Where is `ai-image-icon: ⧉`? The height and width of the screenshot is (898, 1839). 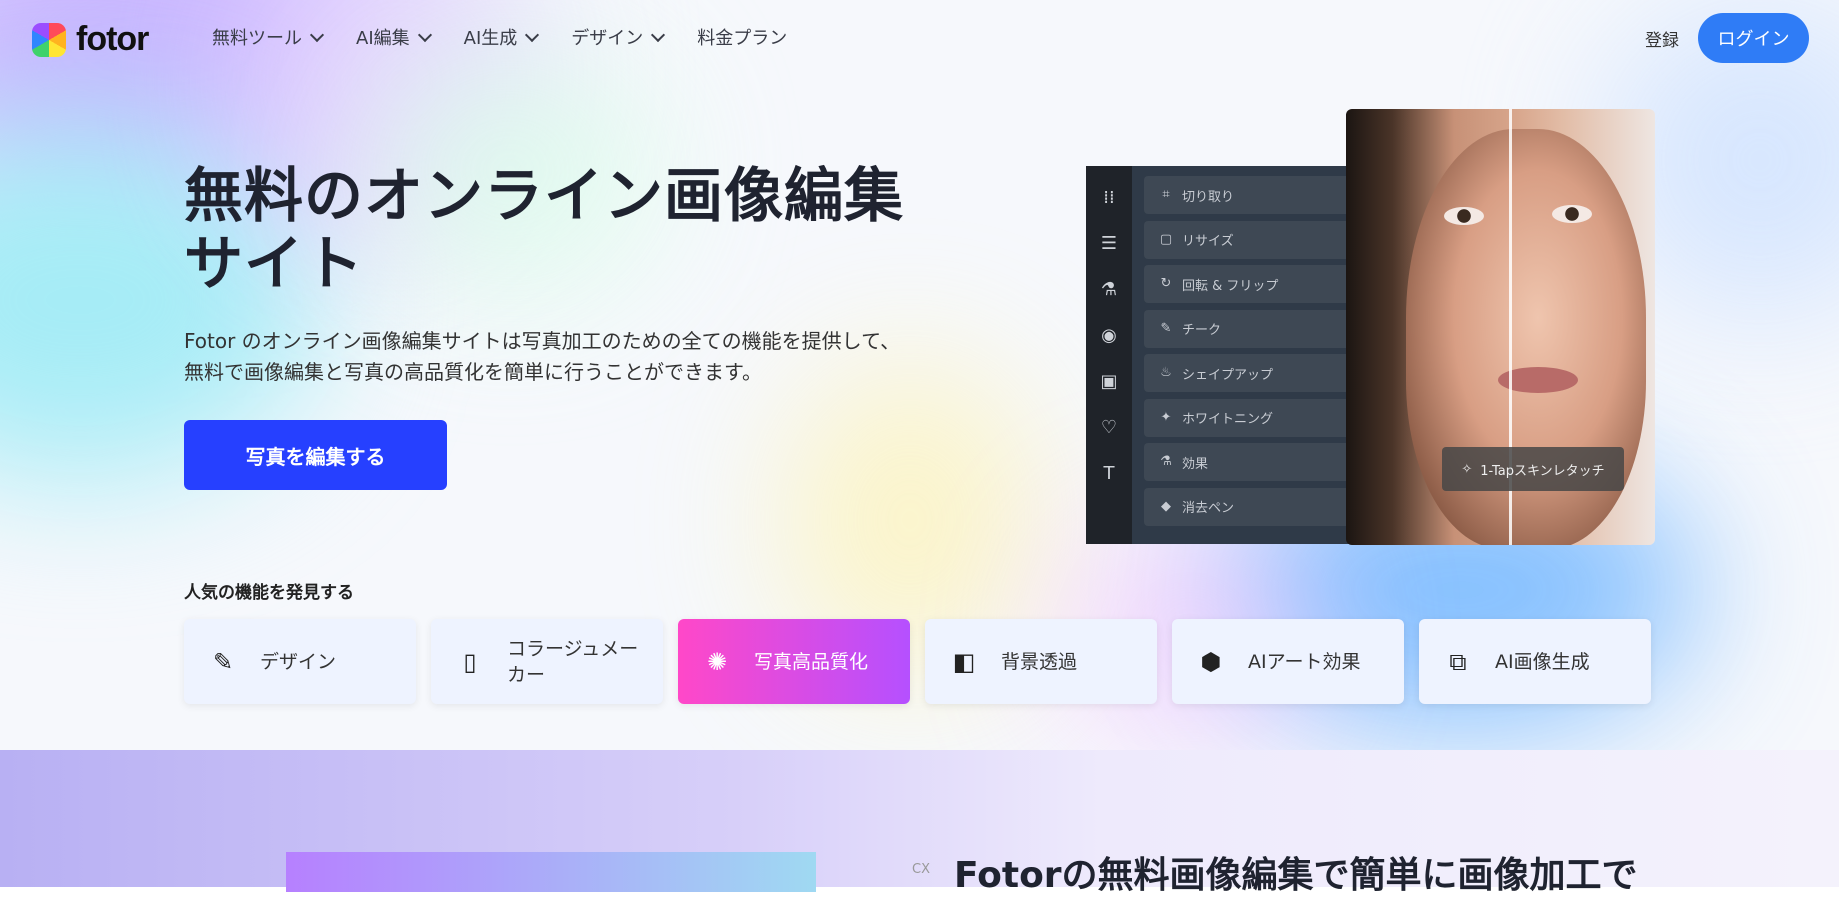 ai-image-icon: ⧉ is located at coordinates (1458, 661).